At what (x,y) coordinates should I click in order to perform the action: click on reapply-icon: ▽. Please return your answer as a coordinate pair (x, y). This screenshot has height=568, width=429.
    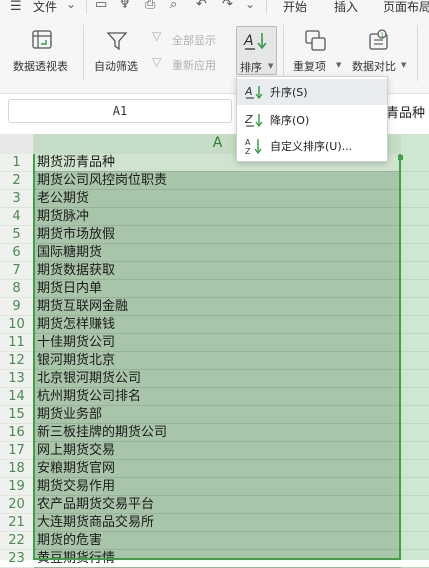
    Looking at the image, I should click on (157, 62).